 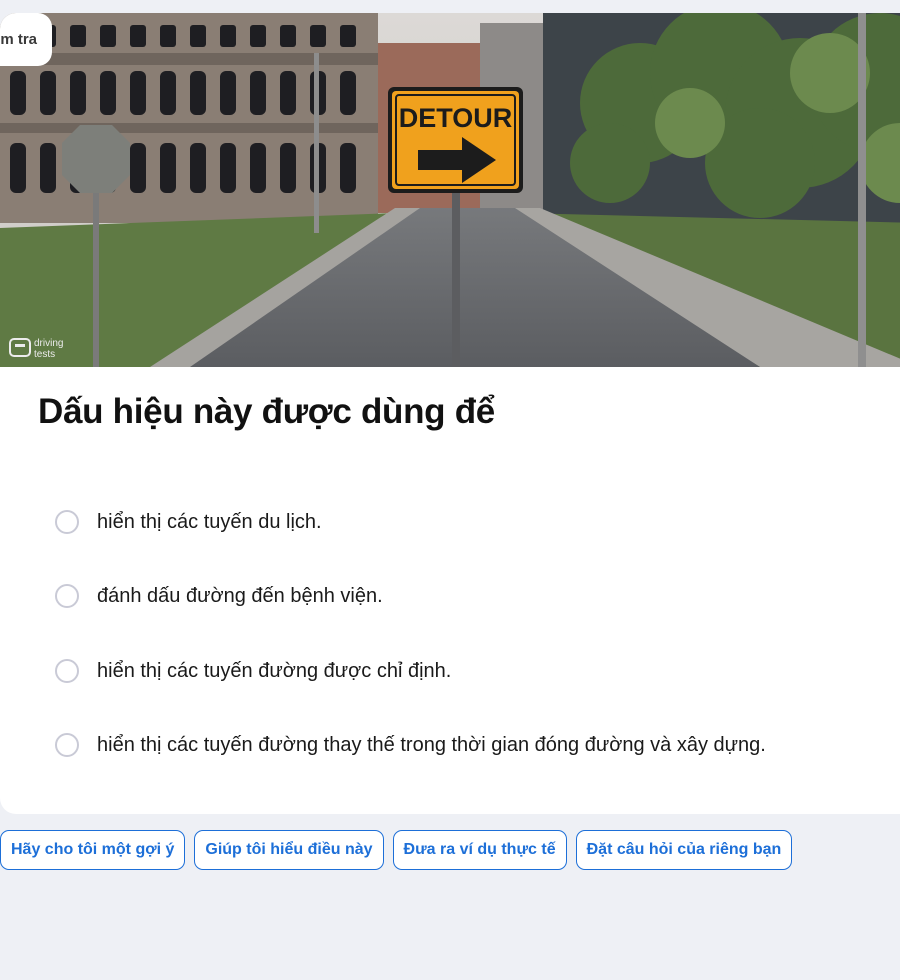 I want to click on ask-own-question-button: Đặt câu hỏi của riêng bạn, so click(x=684, y=850).